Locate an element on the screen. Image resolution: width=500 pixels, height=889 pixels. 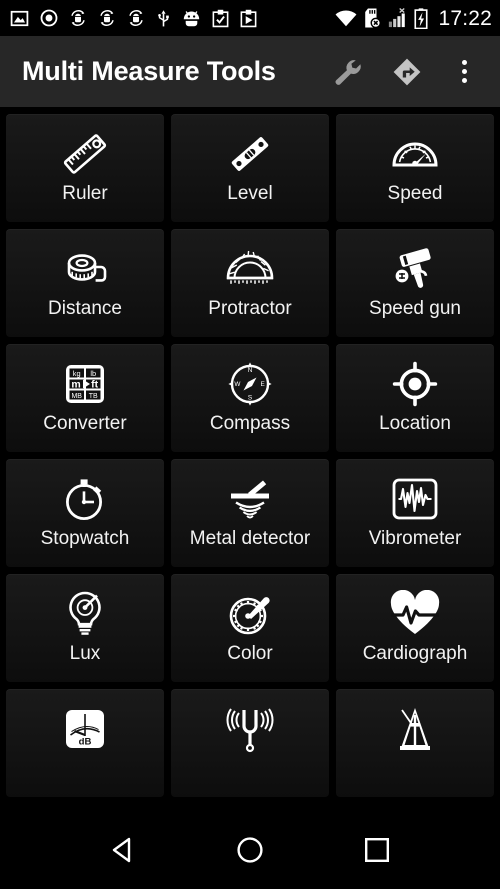
sd-card-removed-icon is located at coordinates (373, 18).